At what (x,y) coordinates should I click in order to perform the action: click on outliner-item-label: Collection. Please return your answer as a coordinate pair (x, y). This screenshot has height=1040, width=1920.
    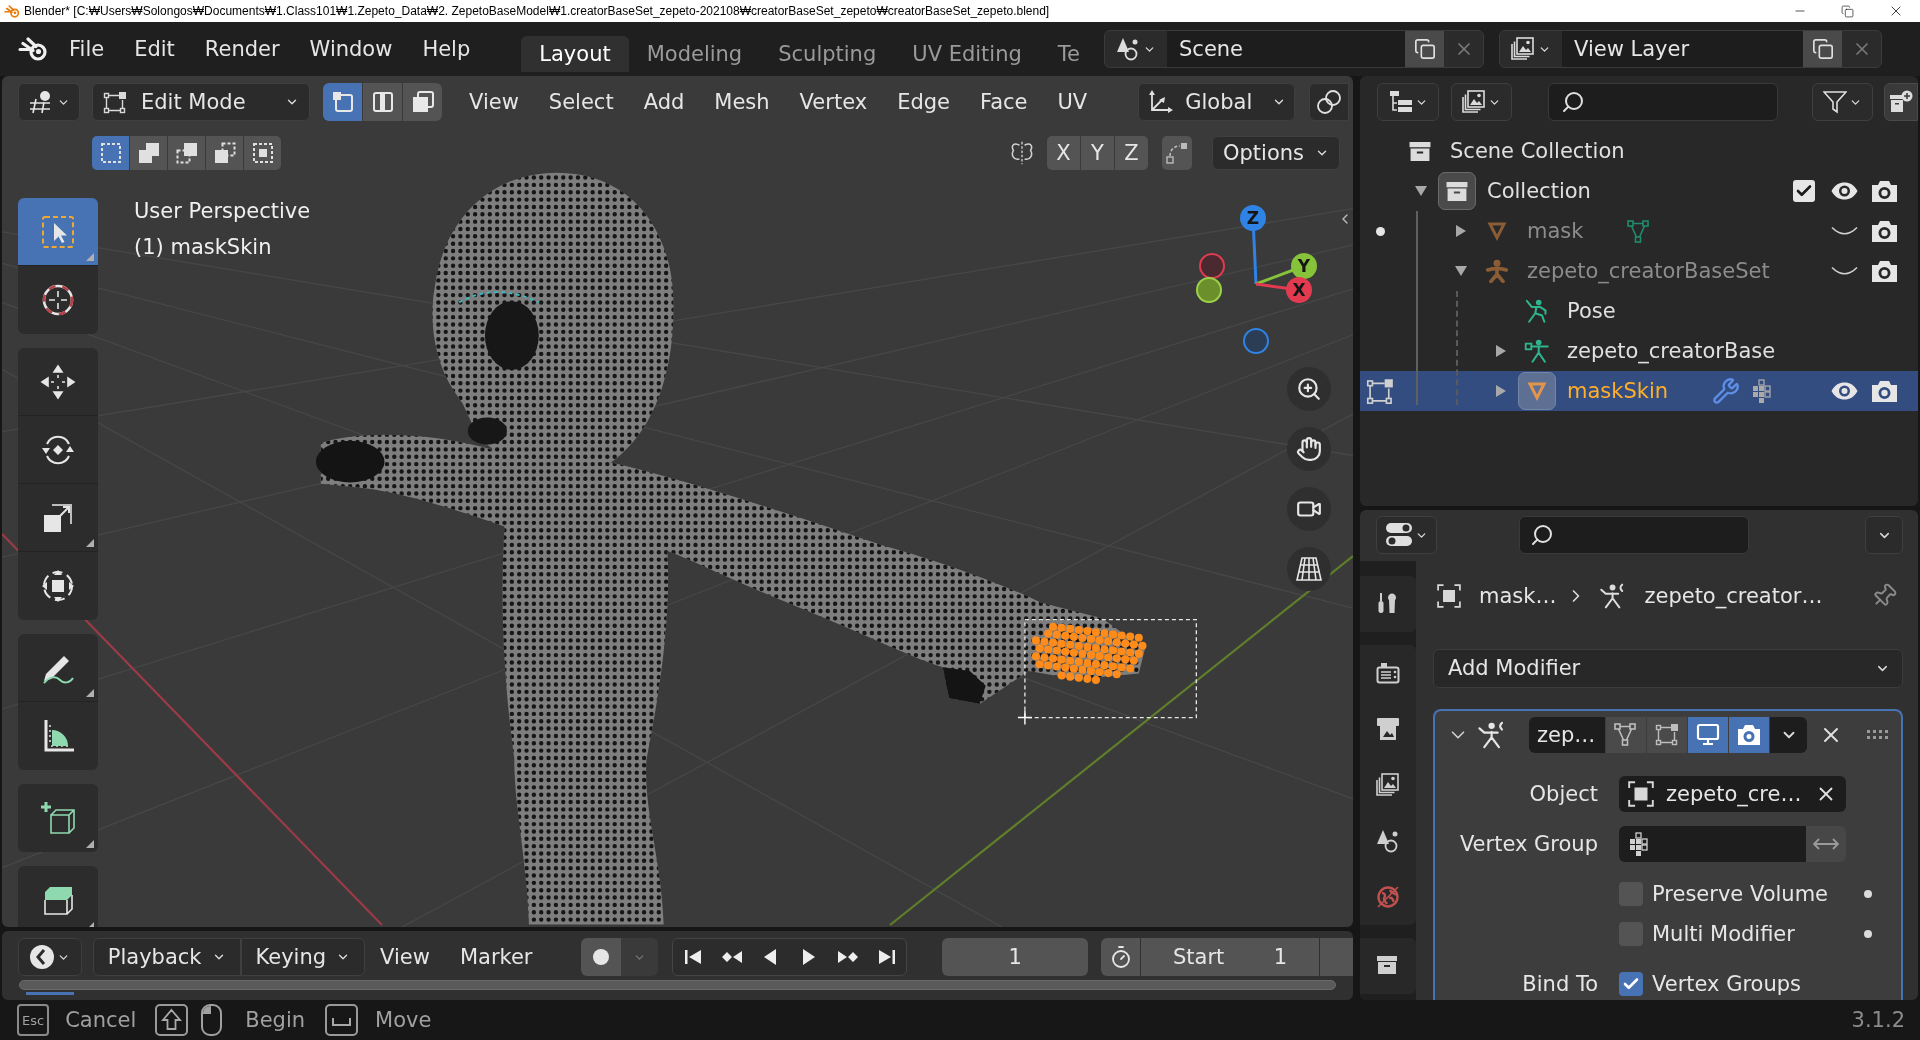
    Looking at the image, I should click on (1539, 191).